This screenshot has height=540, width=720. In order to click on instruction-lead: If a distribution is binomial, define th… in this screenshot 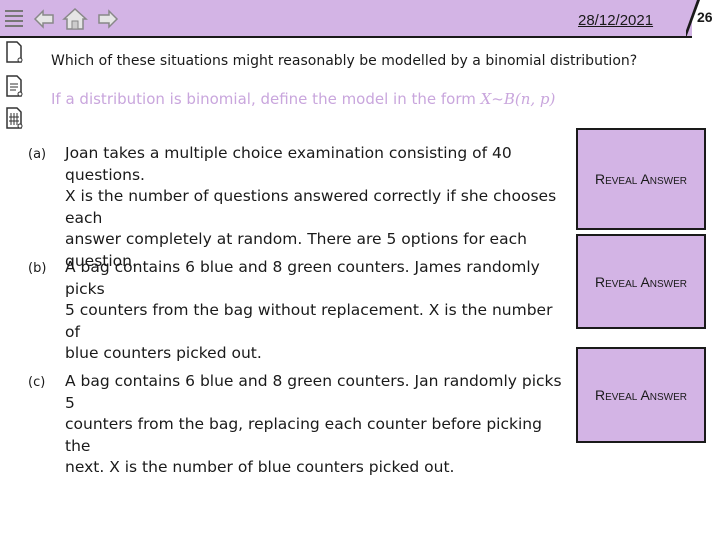, I will do `click(266, 99)`.